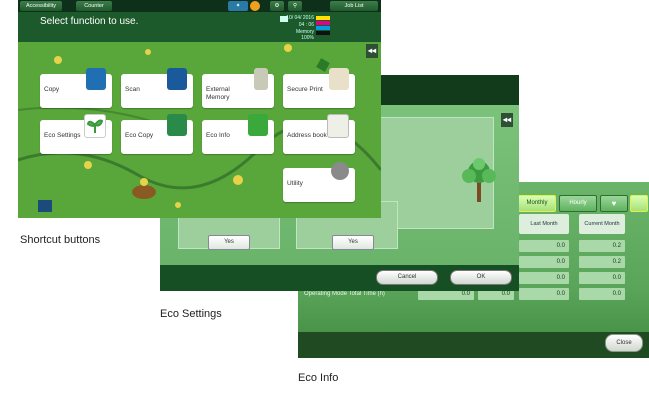  What do you see at coordinates (261, 79) in the screenshot?
I see `external-memory-icon` at bounding box center [261, 79].